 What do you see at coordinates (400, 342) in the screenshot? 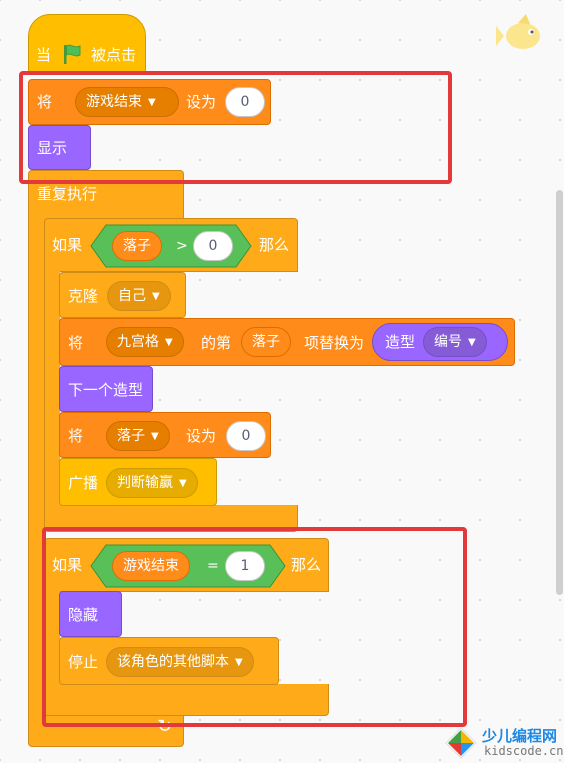
I see `costume-label: 造型` at bounding box center [400, 342].